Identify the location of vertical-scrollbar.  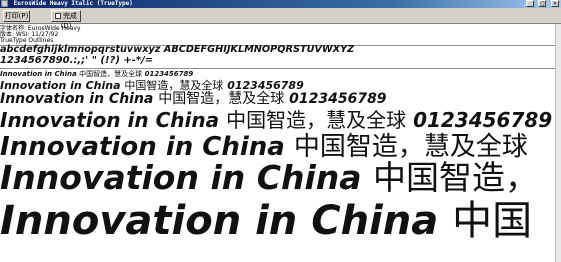
(558, 143).